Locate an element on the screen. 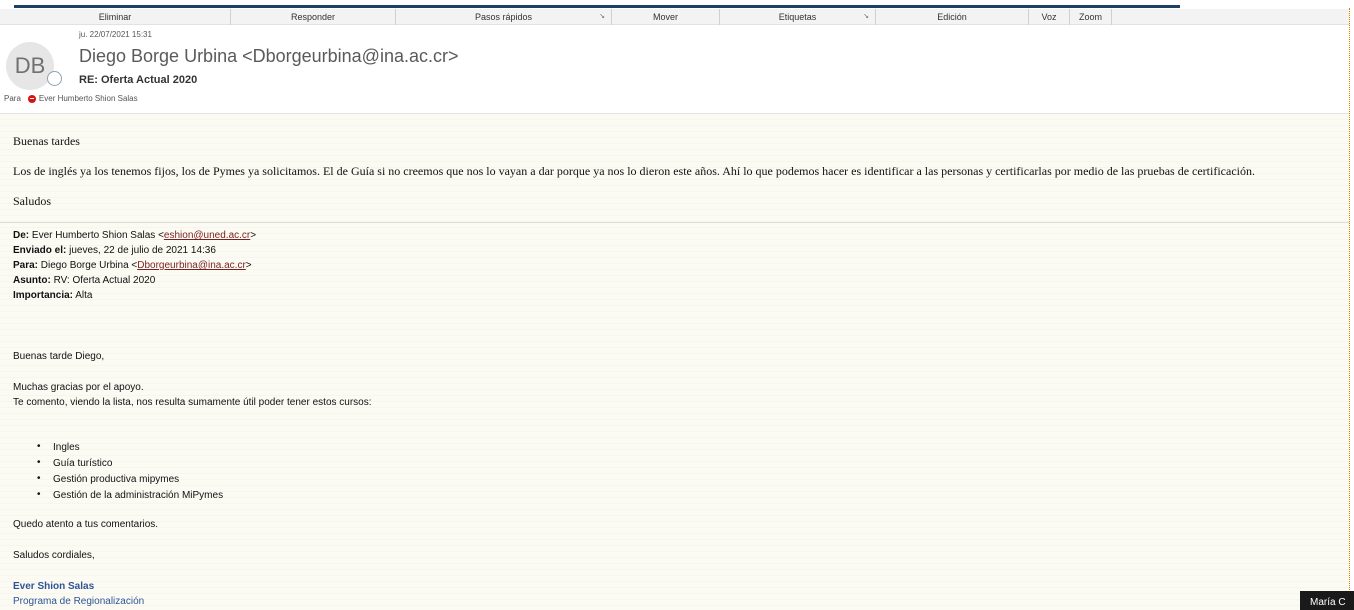 This screenshot has width=1354, height=610. ribbon-group-label: Etiquetas is located at coordinates (797, 16).